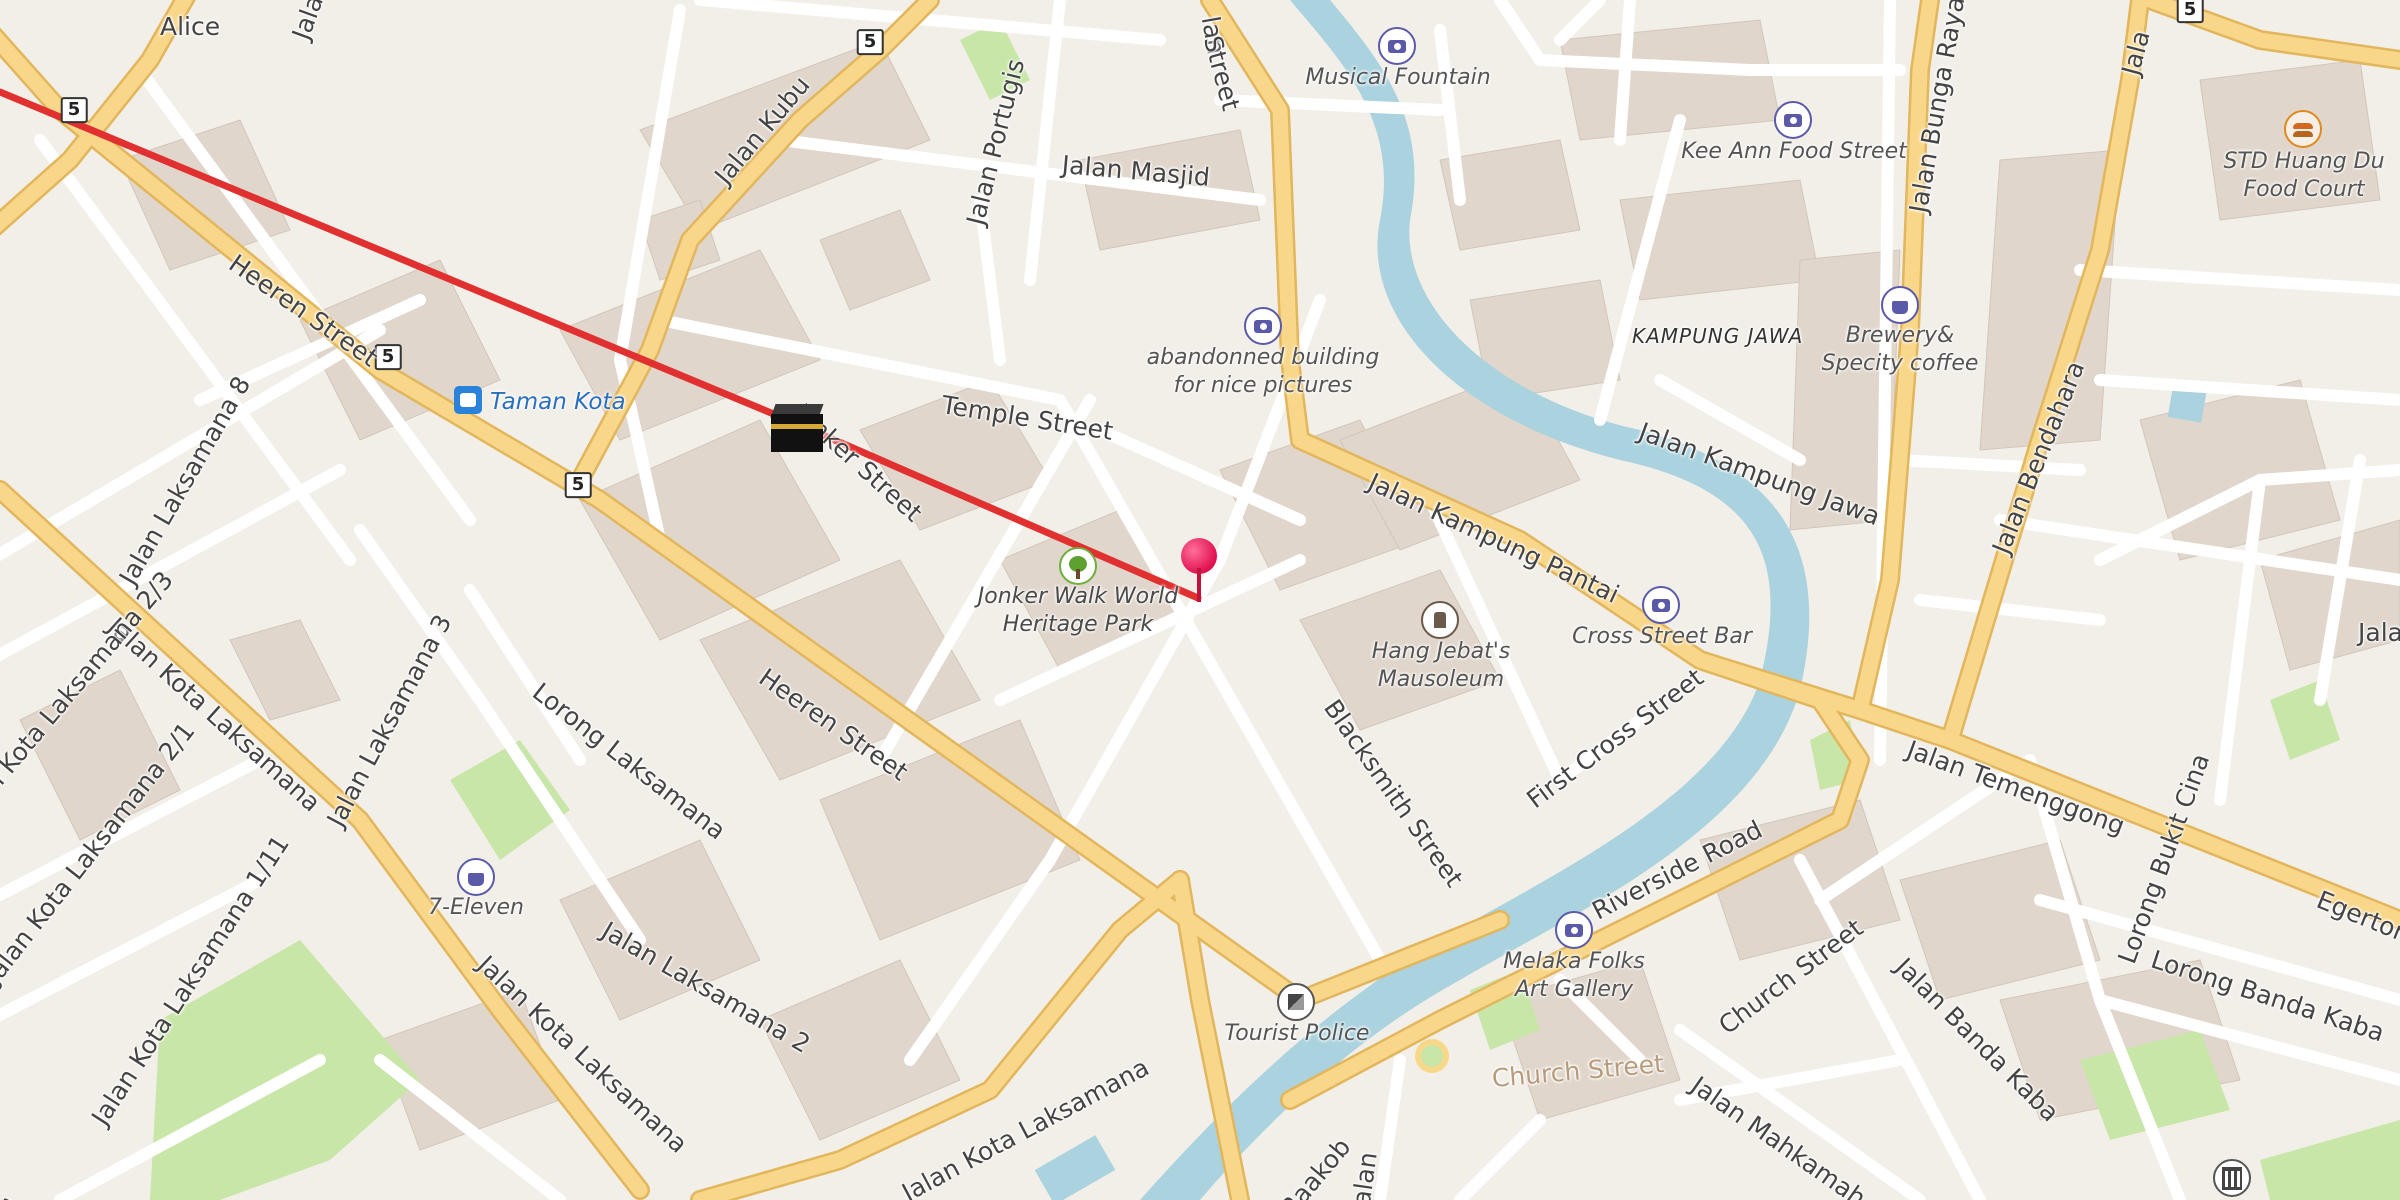  What do you see at coordinates (1199, 570) in the screenshot?
I see `location-pin-icon` at bounding box center [1199, 570].